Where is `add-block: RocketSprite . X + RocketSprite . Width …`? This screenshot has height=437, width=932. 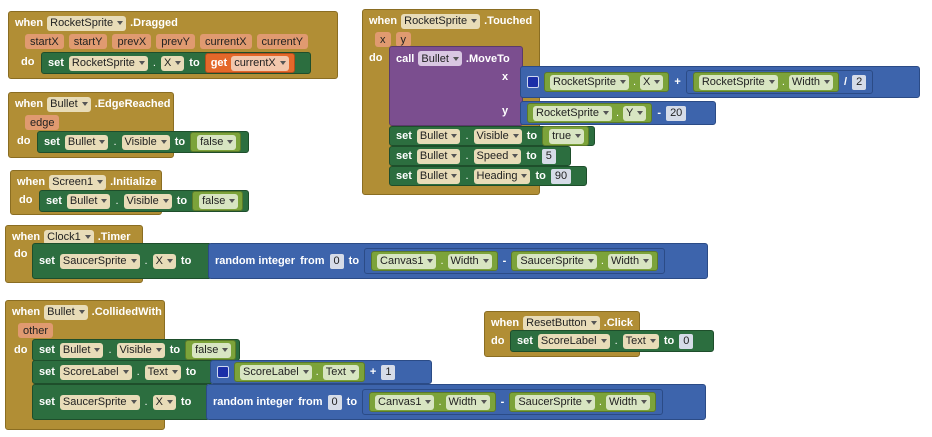
add-block: RocketSprite . X + RocketSprite . Width … is located at coordinates (720, 82).